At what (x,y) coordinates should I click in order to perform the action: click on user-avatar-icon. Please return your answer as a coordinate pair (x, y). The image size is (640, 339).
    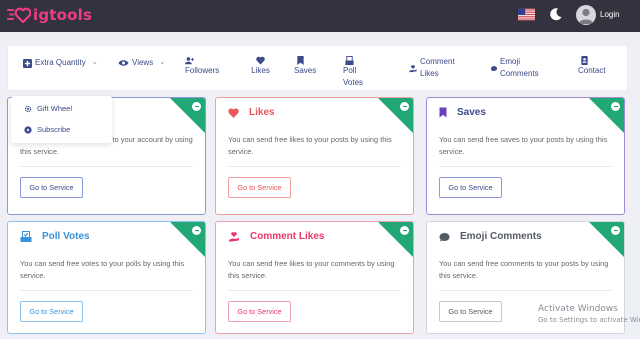
    Looking at the image, I should click on (586, 15).